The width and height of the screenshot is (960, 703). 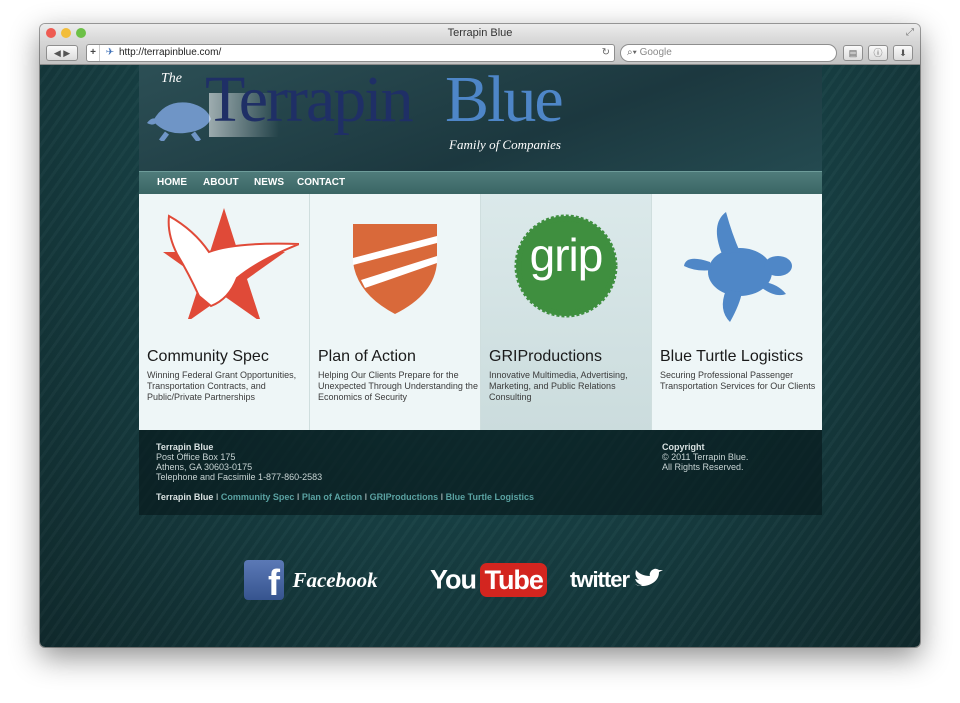 What do you see at coordinates (110, 52) in the screenshot?
I see `favicon-turtle-icon: ✈` at bounding box center [110, 52].